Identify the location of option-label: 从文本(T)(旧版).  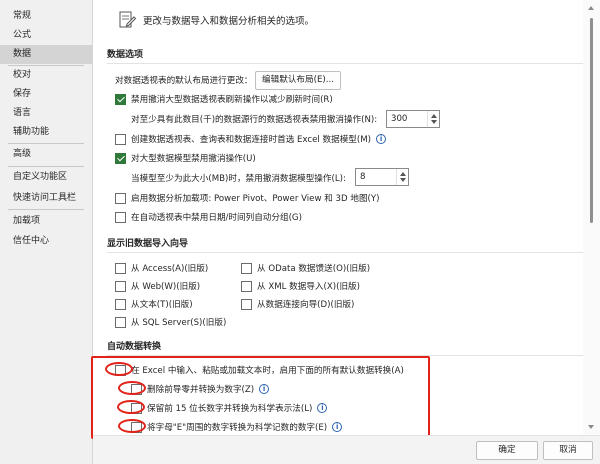
(162, 305).